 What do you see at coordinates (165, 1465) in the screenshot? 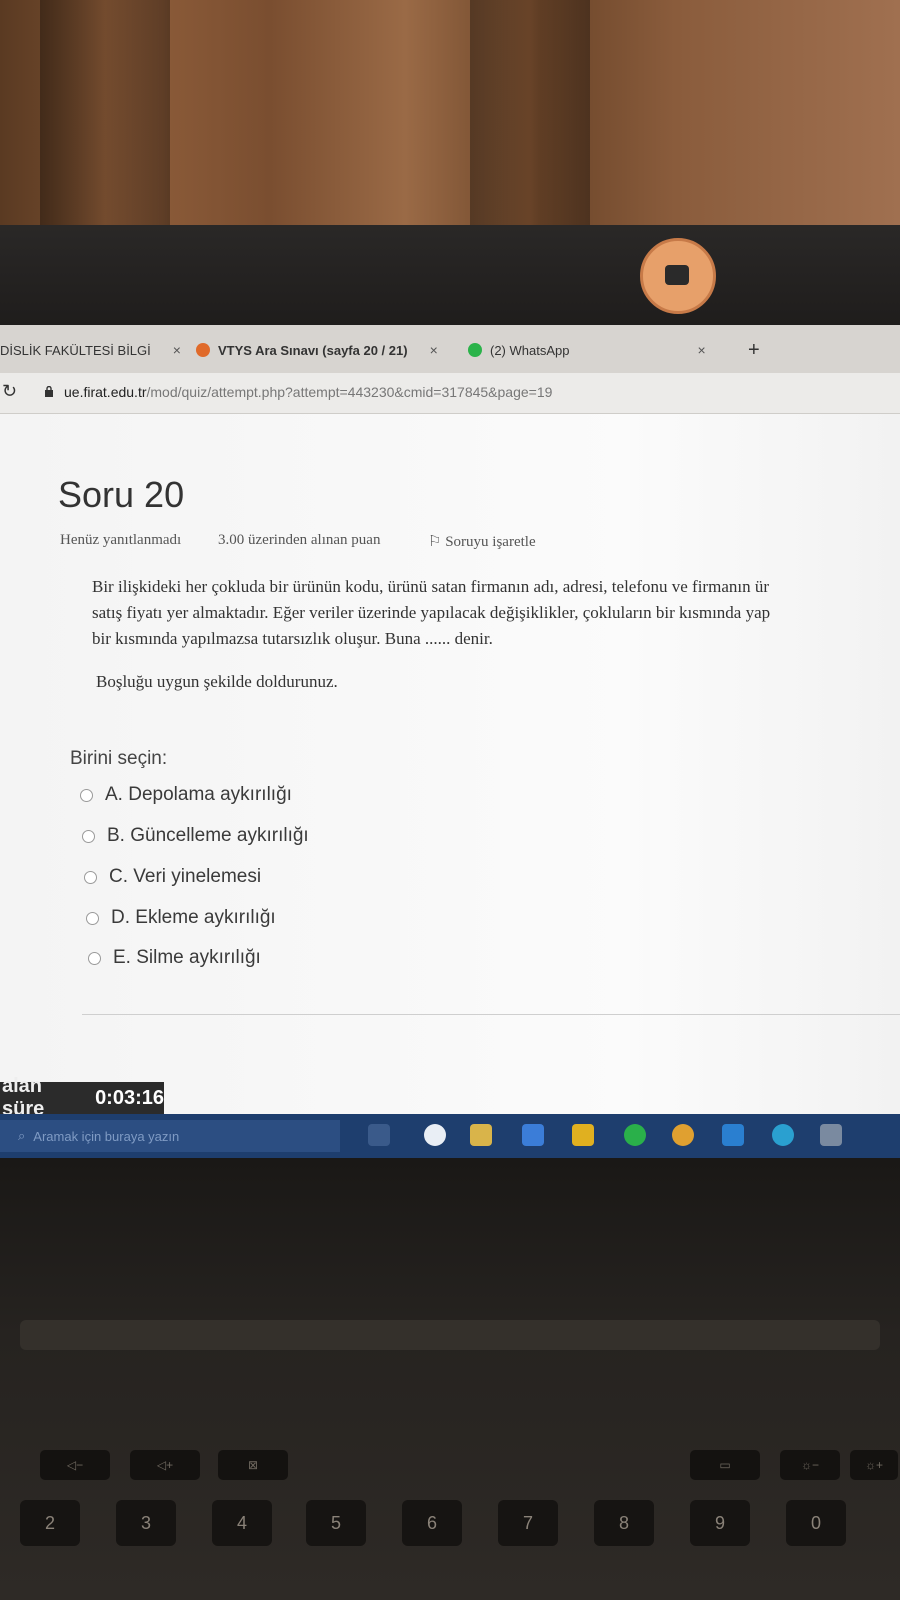
I see `volume-up-key: ◁+` at bounding box center [165, 1465].